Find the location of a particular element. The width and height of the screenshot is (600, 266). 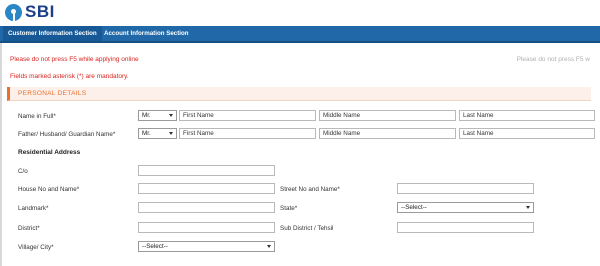

left-edge-shadow is located at coordinates (1, 154).